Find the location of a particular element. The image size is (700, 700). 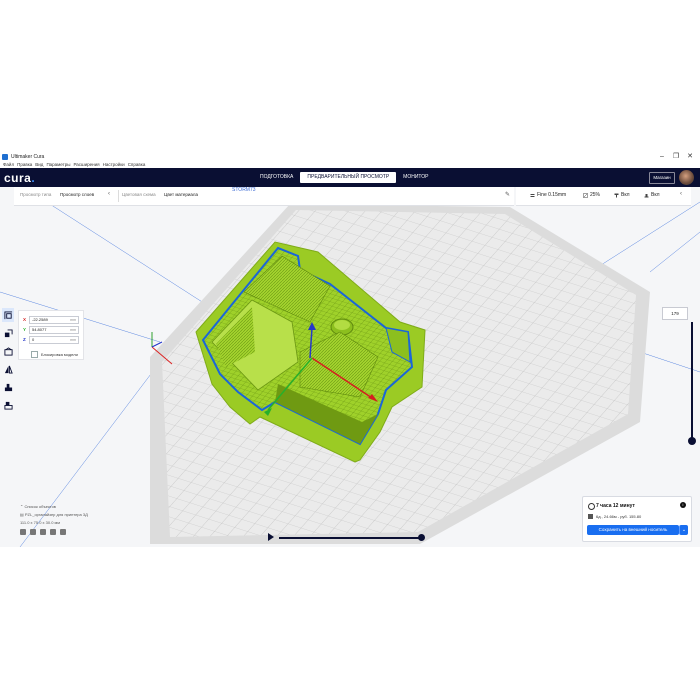

rotate-tool-button is located at coordinates (8, 351).